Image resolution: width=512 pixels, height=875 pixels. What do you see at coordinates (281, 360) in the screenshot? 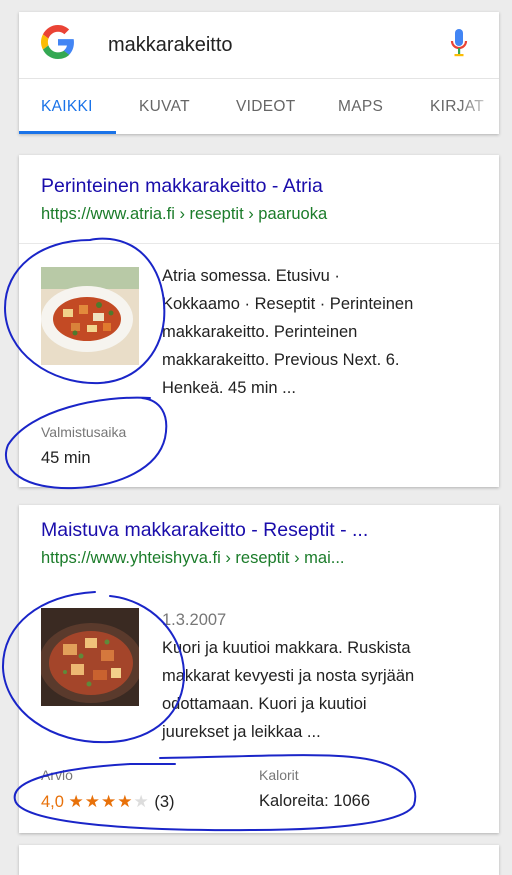
I see `snippet-line: makkarakeitto. Previous Next. 6.` at bounding box center [281, 360].